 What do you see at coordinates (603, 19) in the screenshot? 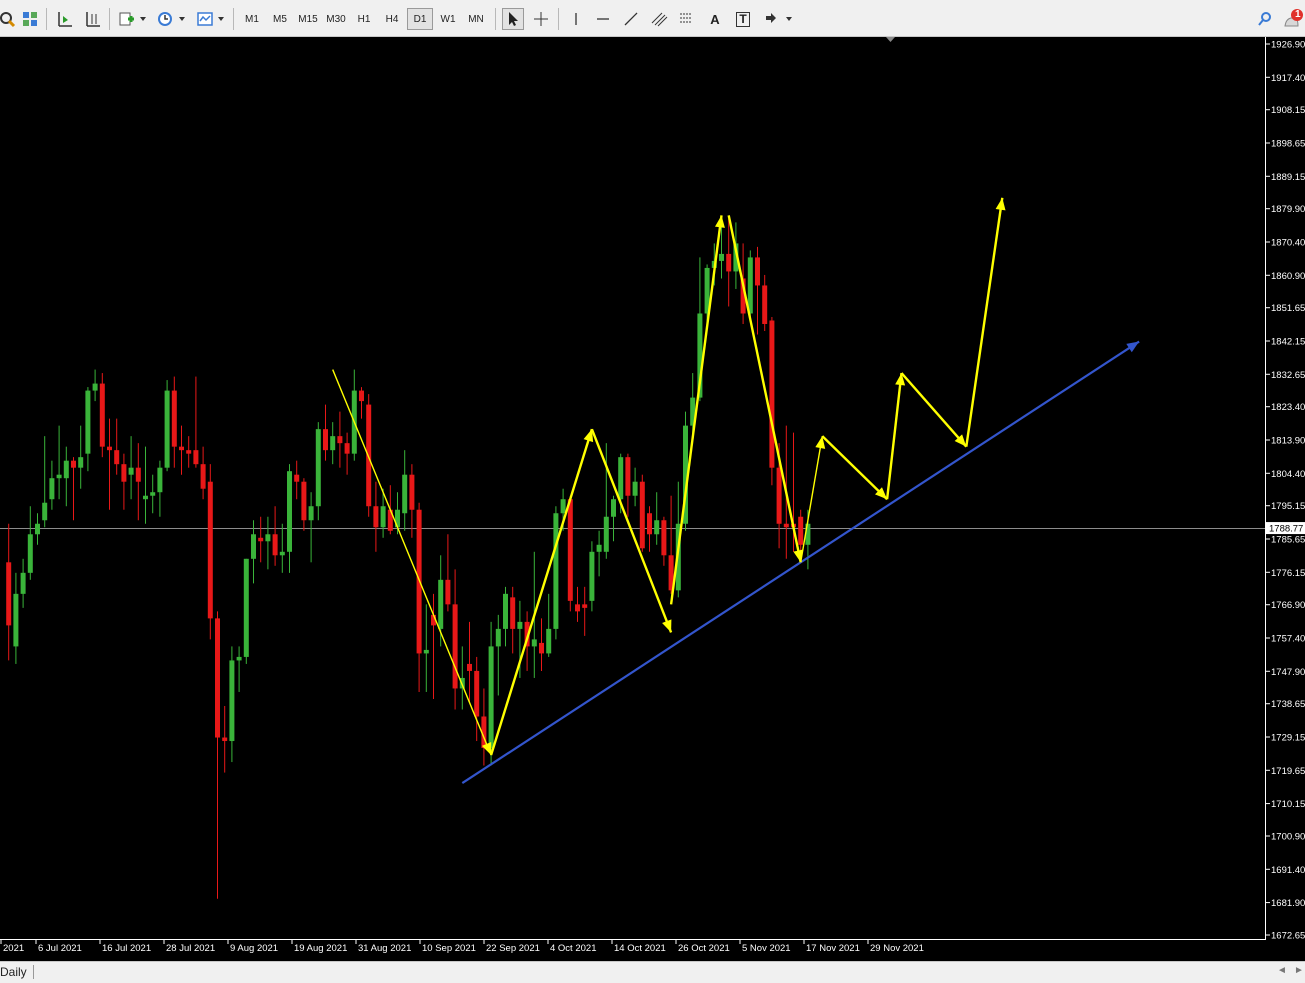
I see `horizontal-line-icon` at bounding box center [603, 19].